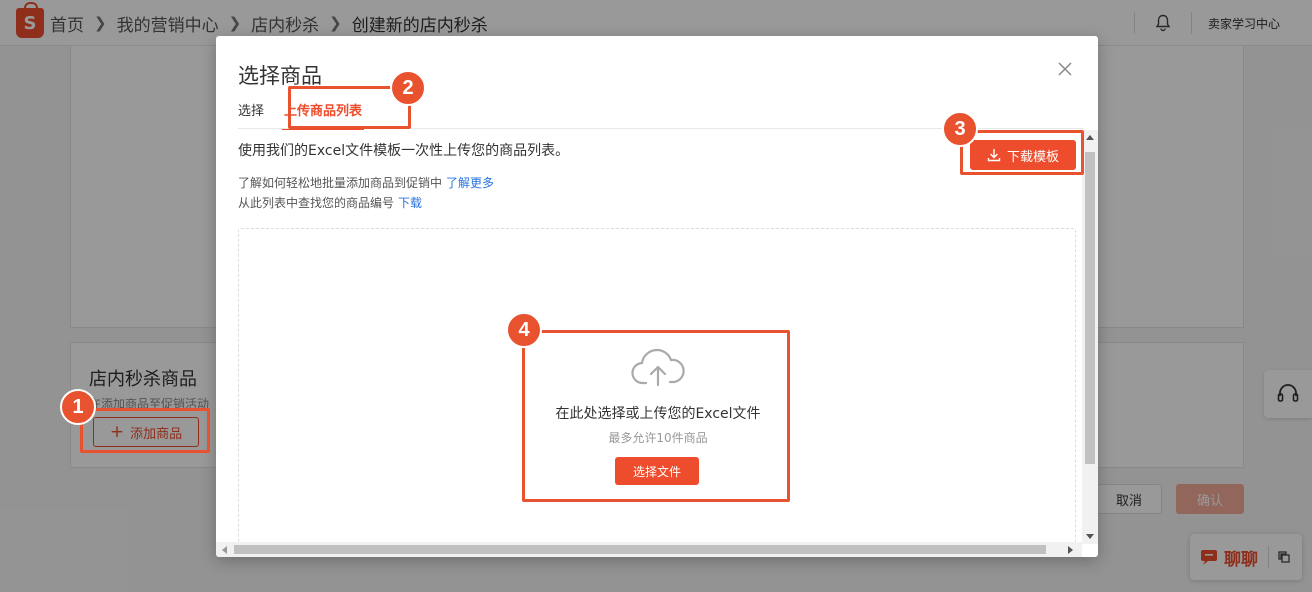  Describe the element at coordinates (1090, 536) in the screenshot. I see `scroll-down-icon` at that location.